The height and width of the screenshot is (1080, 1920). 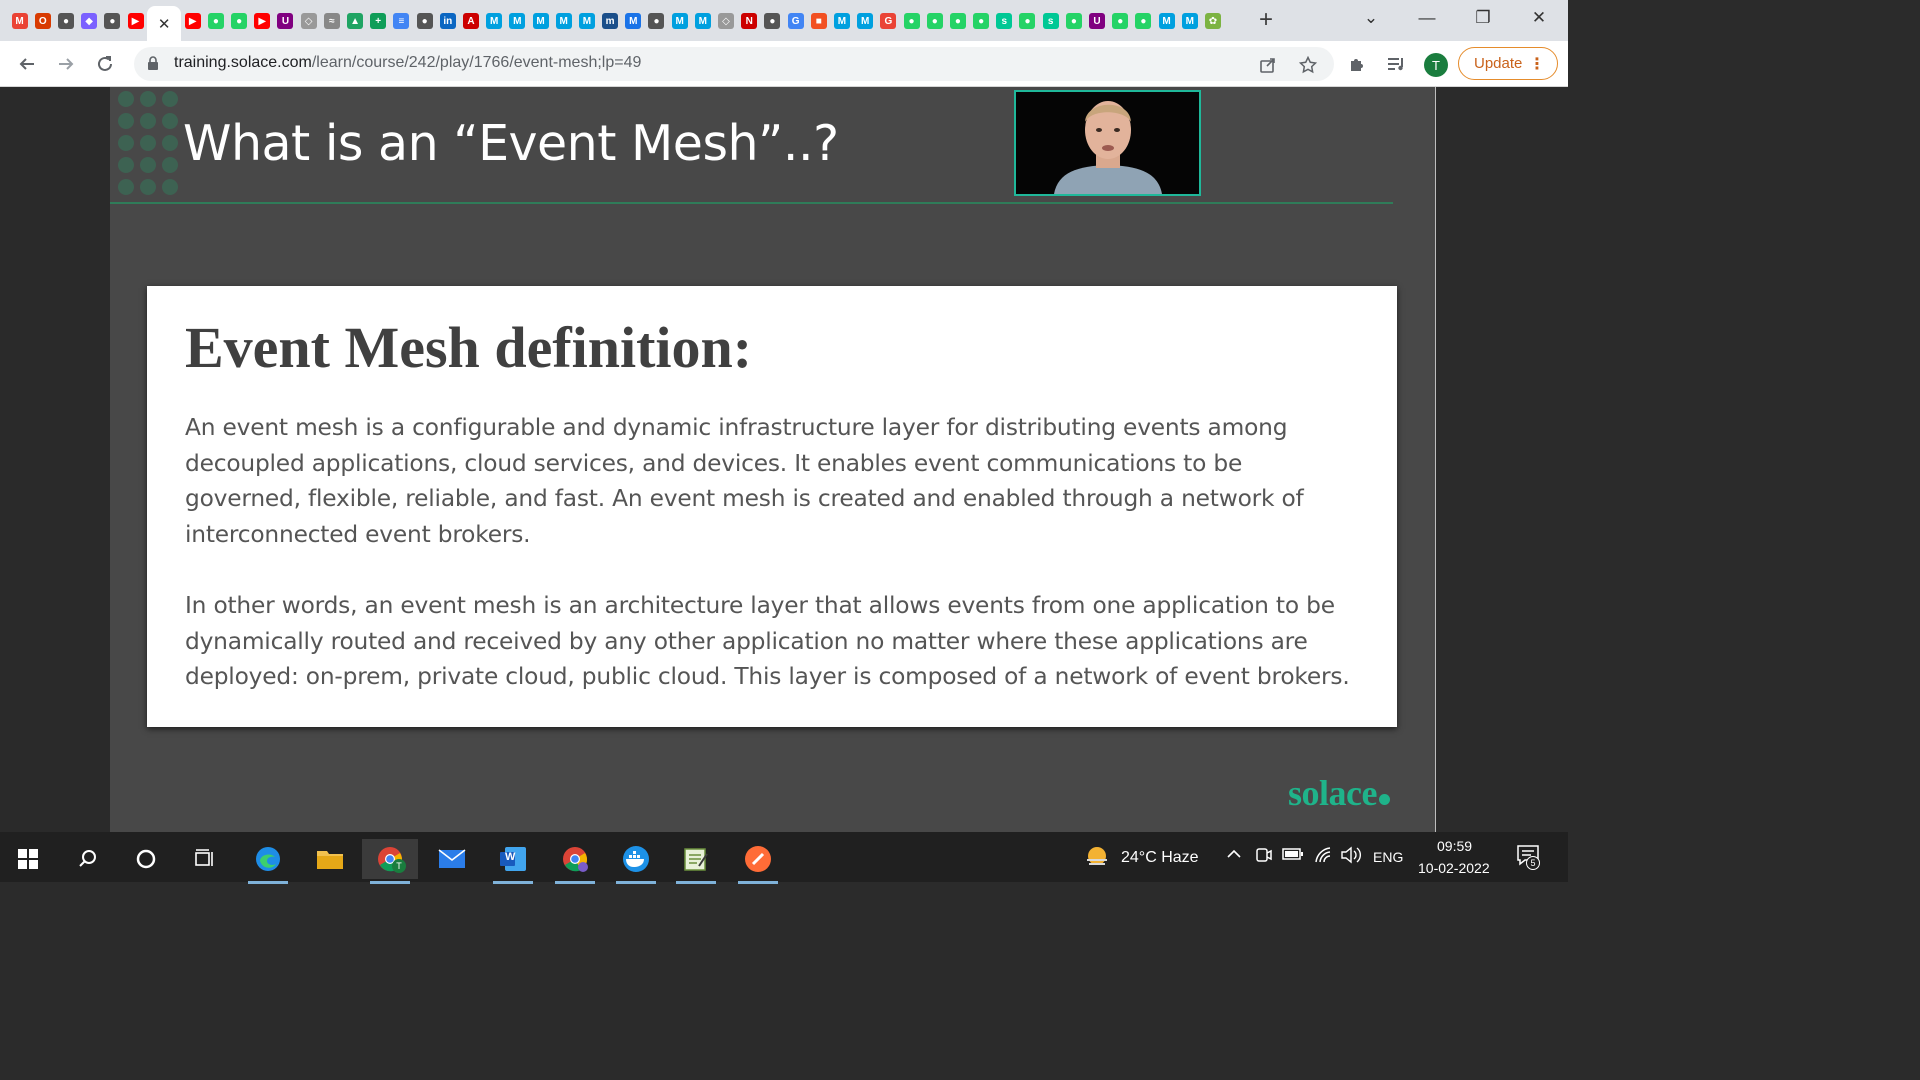 What do you see at coordinates (513, 861) in the screenshot?
I see `taskbar-word: W` at bounding box center [513, 861].